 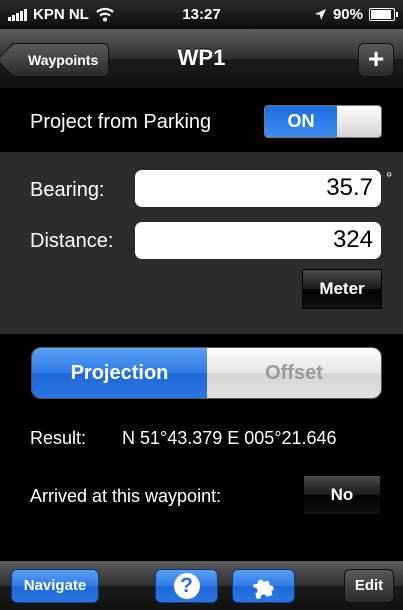 What do you see at coordinates (359, 121) in the screenshot?
I see `toggle-knob` at bounding box center [359, 121].